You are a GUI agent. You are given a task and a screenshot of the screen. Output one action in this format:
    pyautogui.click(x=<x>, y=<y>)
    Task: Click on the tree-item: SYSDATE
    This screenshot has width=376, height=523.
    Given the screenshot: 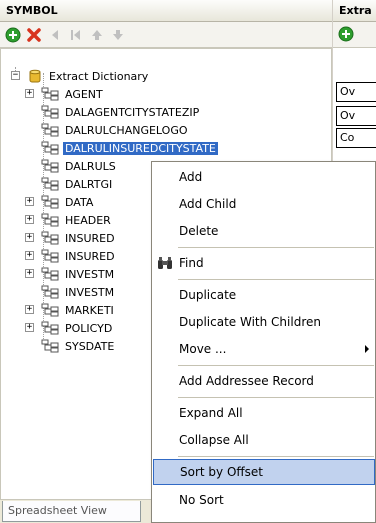 What is the action you would take?
    pyautogui.click(x=58, y=346)
    